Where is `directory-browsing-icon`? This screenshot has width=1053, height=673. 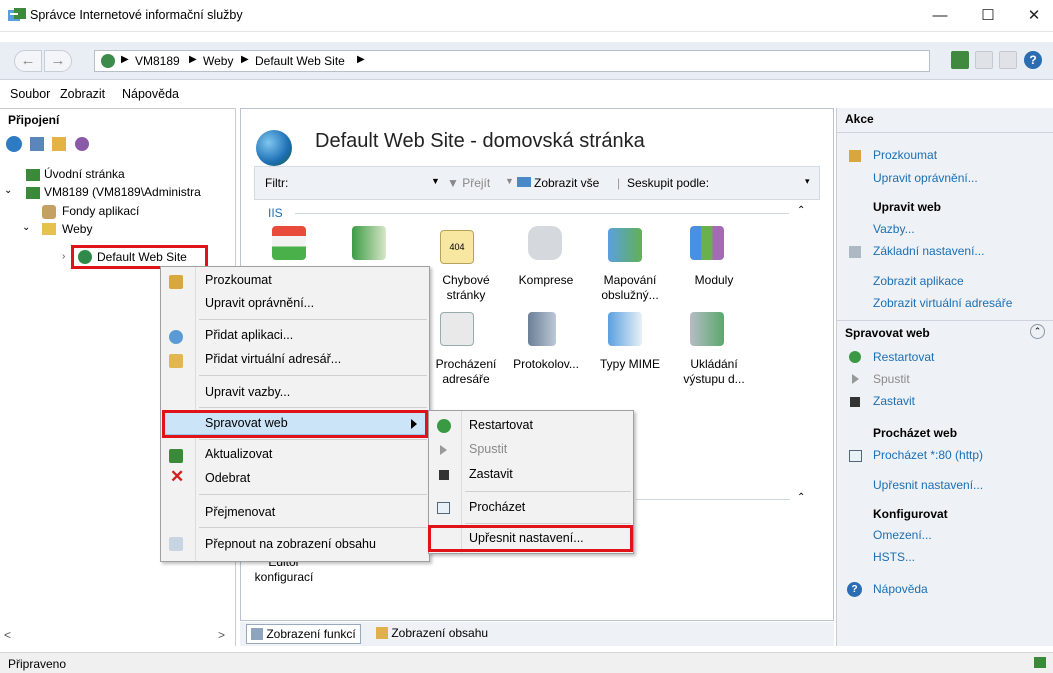 directory-browsing-icon is located at coordinates (457, 329).